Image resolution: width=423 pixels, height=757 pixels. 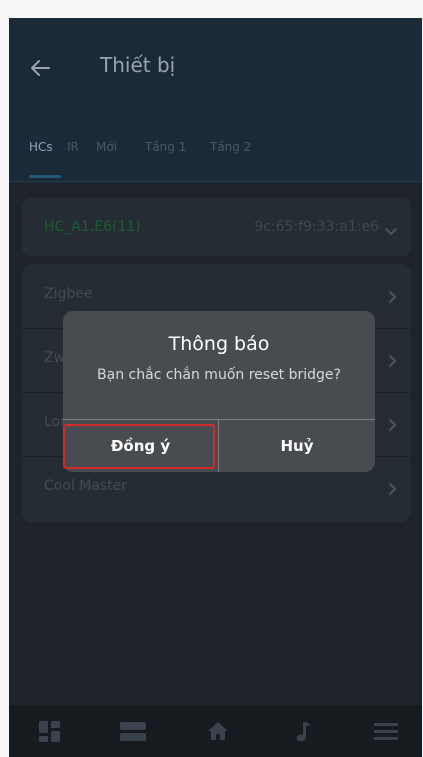 What do you see at coordinates (92, 227) in the screenshot?
I see `hc-name: HC_A1.E6(11)` at bounding box center [92, 227].